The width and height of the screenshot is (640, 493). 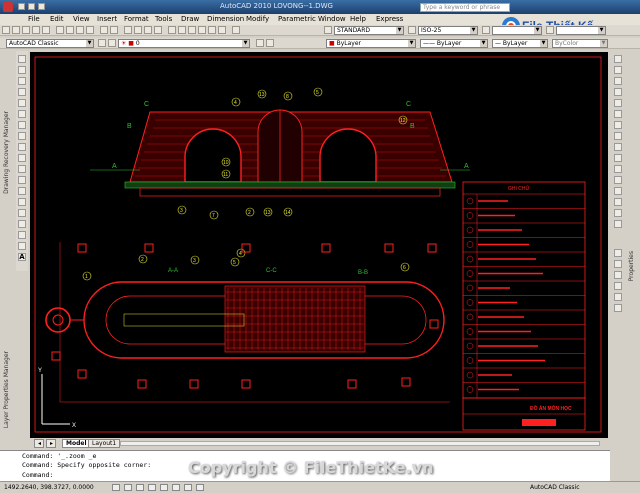 What do you see at coordinates (212, 30) in the screenshot?
I see `markup-icon` at bounding box center [212, 30].